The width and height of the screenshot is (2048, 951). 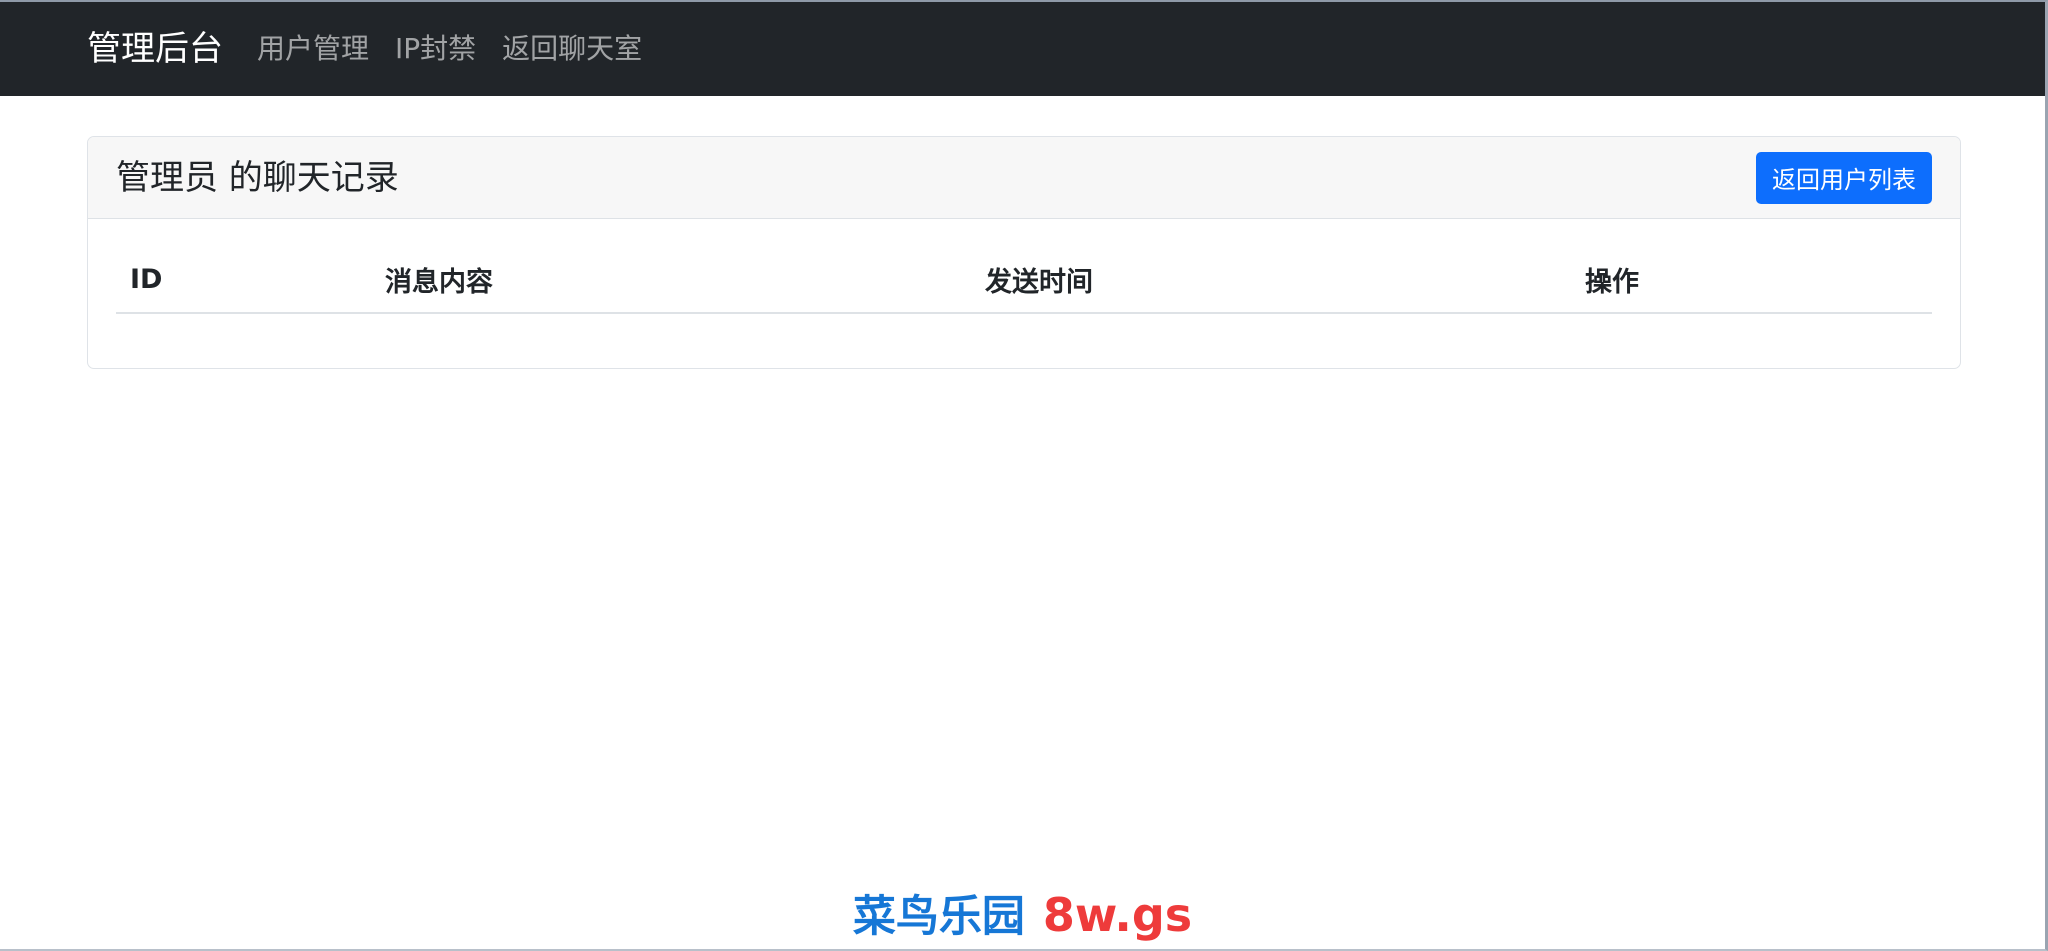 What do you see at coordinates (671, 280) in the screenshot?
I see `column-header-message-content: 消息内容` at bounding box center [671, 280].